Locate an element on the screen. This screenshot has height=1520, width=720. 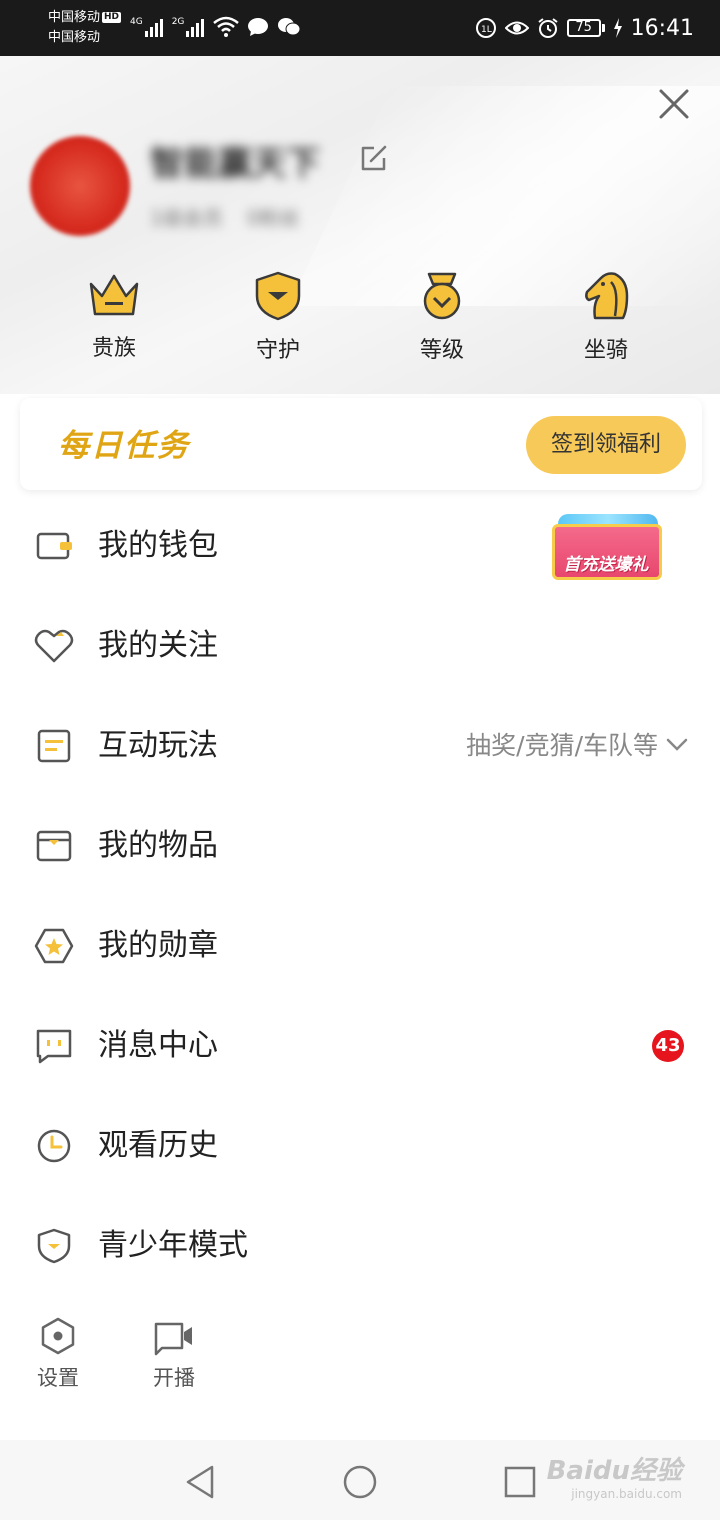
unread-count-badge: 43 is located at coordinates (668, 1046).